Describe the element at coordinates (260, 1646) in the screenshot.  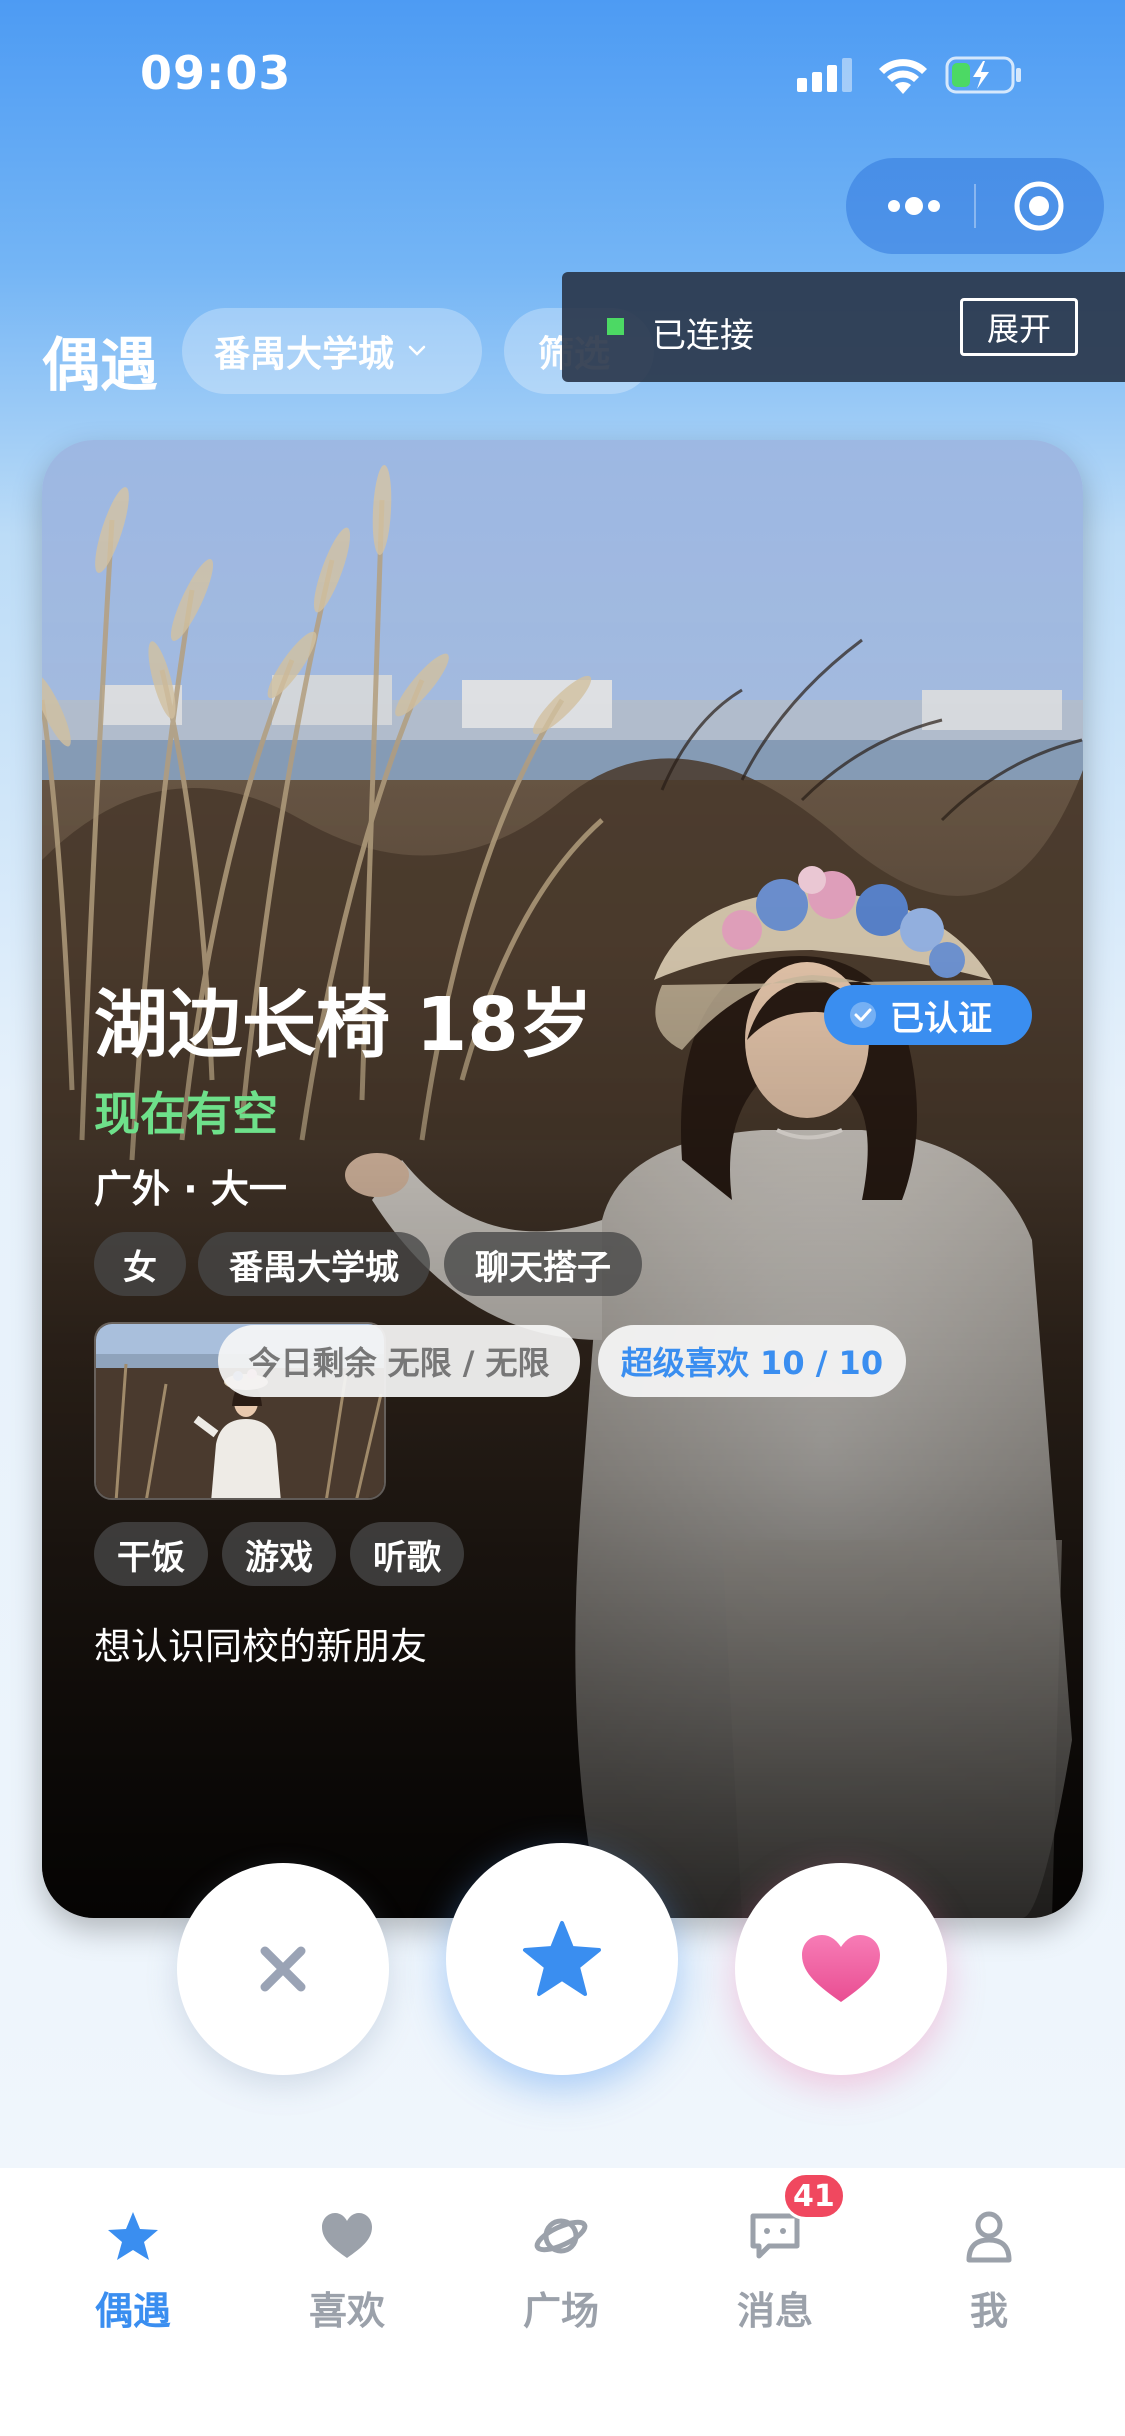
I see `profile-bio: 想认识同校的新朋友` at that location.